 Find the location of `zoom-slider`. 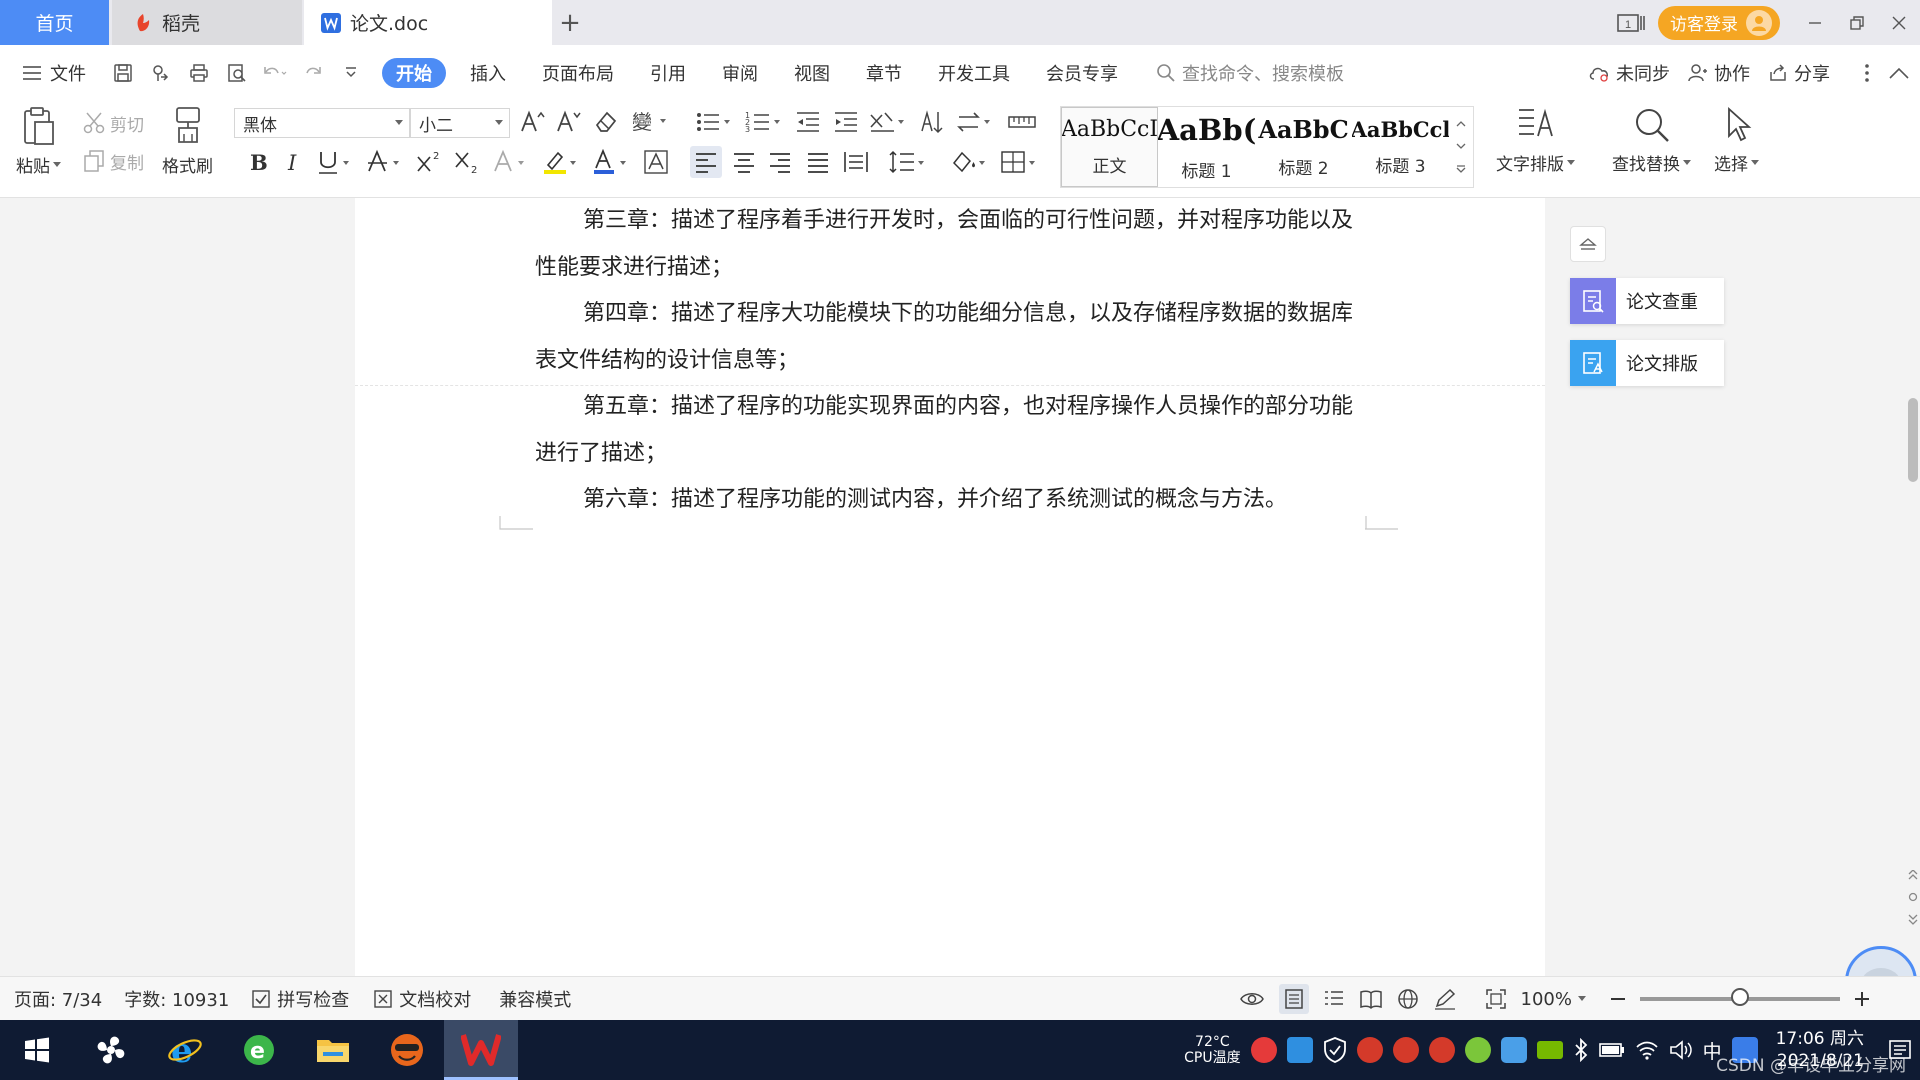

zoom-slider is located at coordinates (1740, 997).